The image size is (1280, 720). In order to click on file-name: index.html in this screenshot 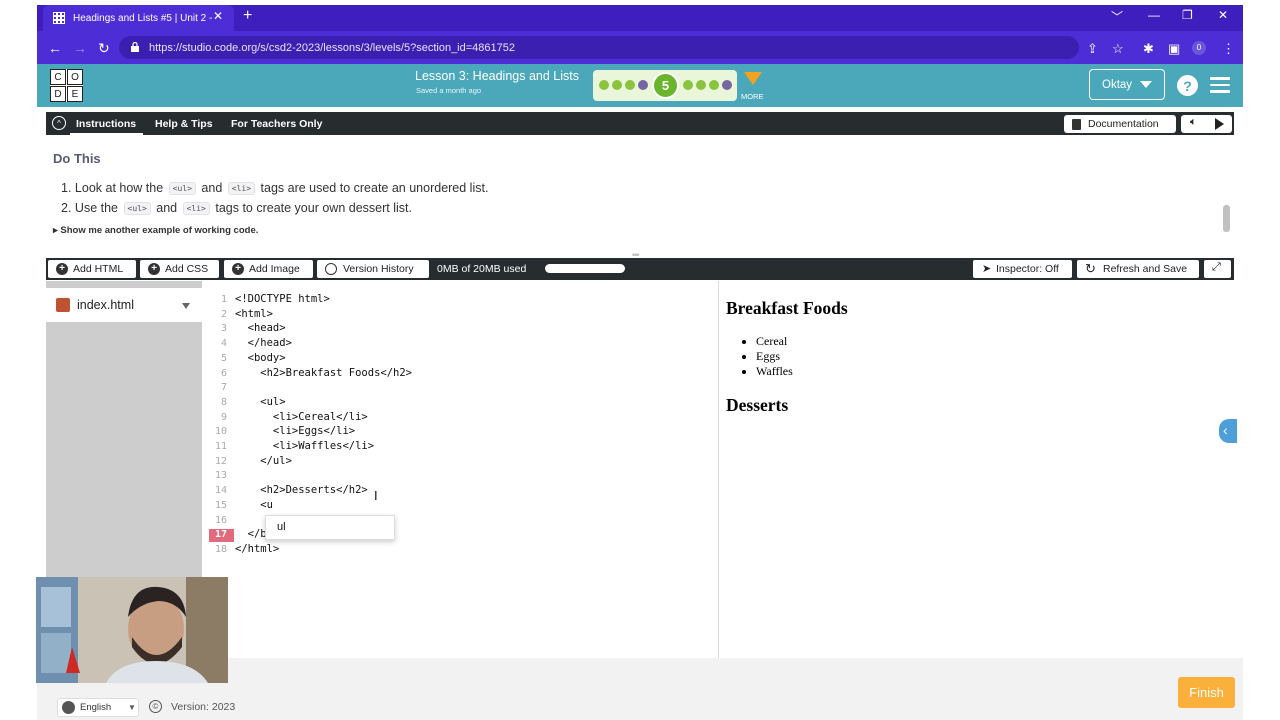, I will do `click(105, 305)`.